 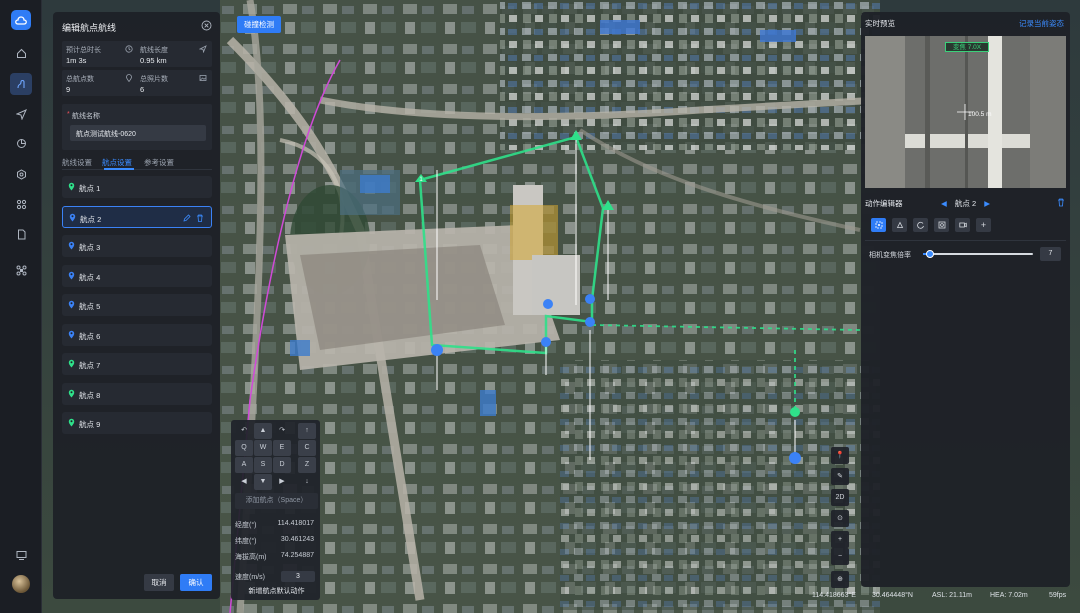 What do you see at coordinates (840, 476) in the screenshot?
I see `ruler-tool: ✎` at bounding box center [840, 476].